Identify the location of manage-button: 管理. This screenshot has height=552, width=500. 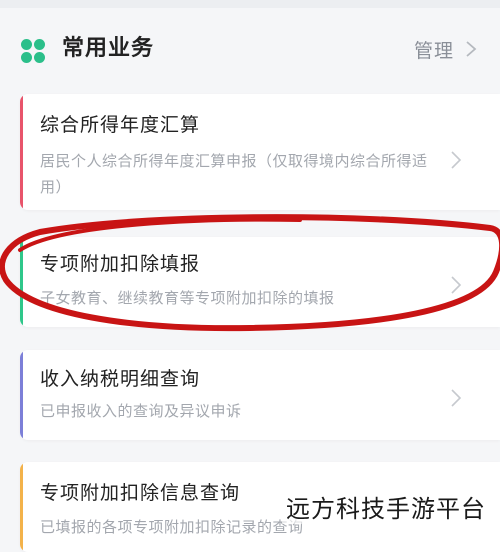
(446, 49).